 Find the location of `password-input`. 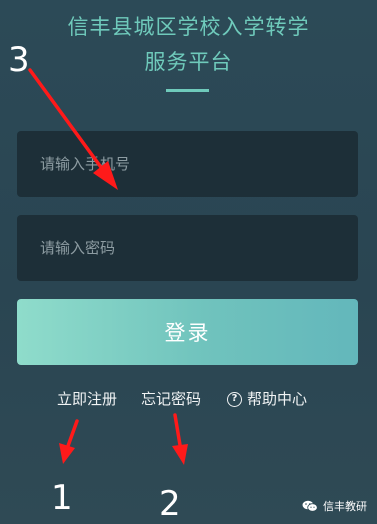

password-input is located at coordinates (199, 248).